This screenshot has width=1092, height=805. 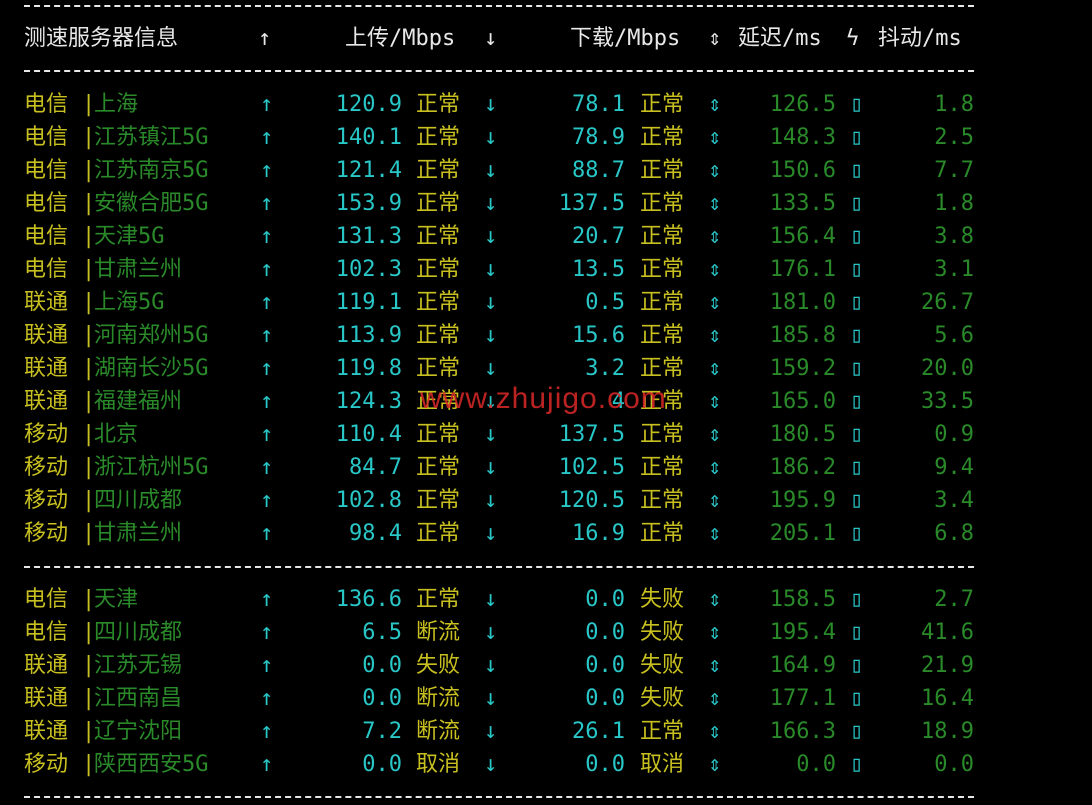 What do you see at coordinates (954, 335) in the screenshot?
I see `jitter-value: 5.6` at bounding box center [954, 335].